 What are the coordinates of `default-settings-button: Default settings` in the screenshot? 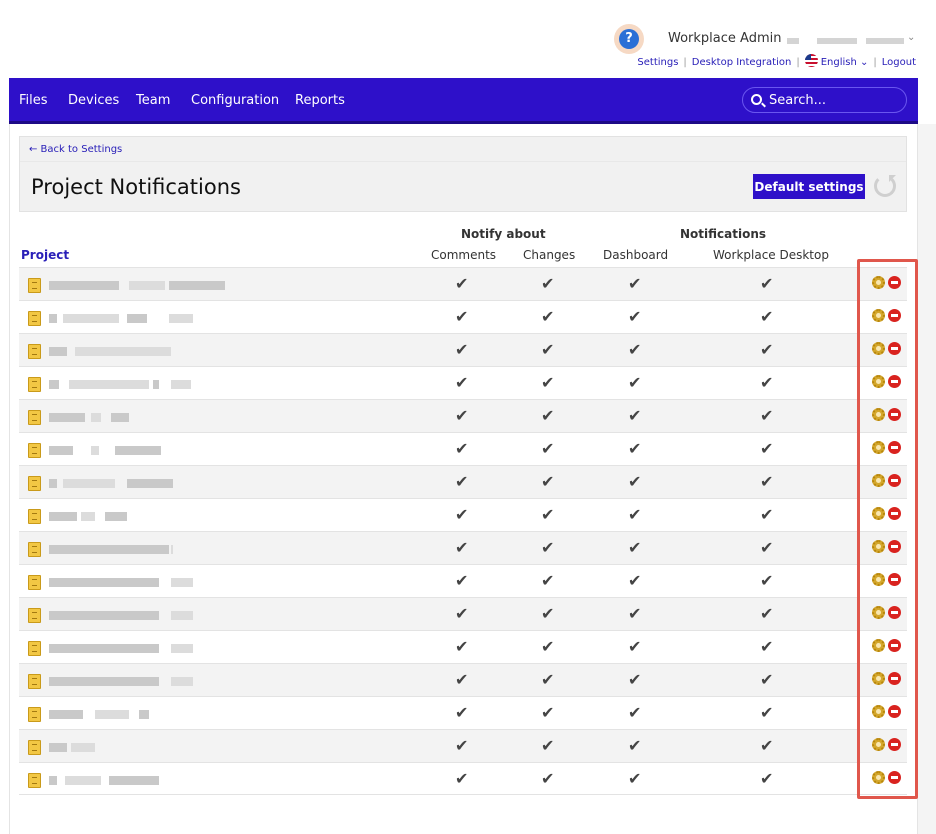 It's located at (809, 186).